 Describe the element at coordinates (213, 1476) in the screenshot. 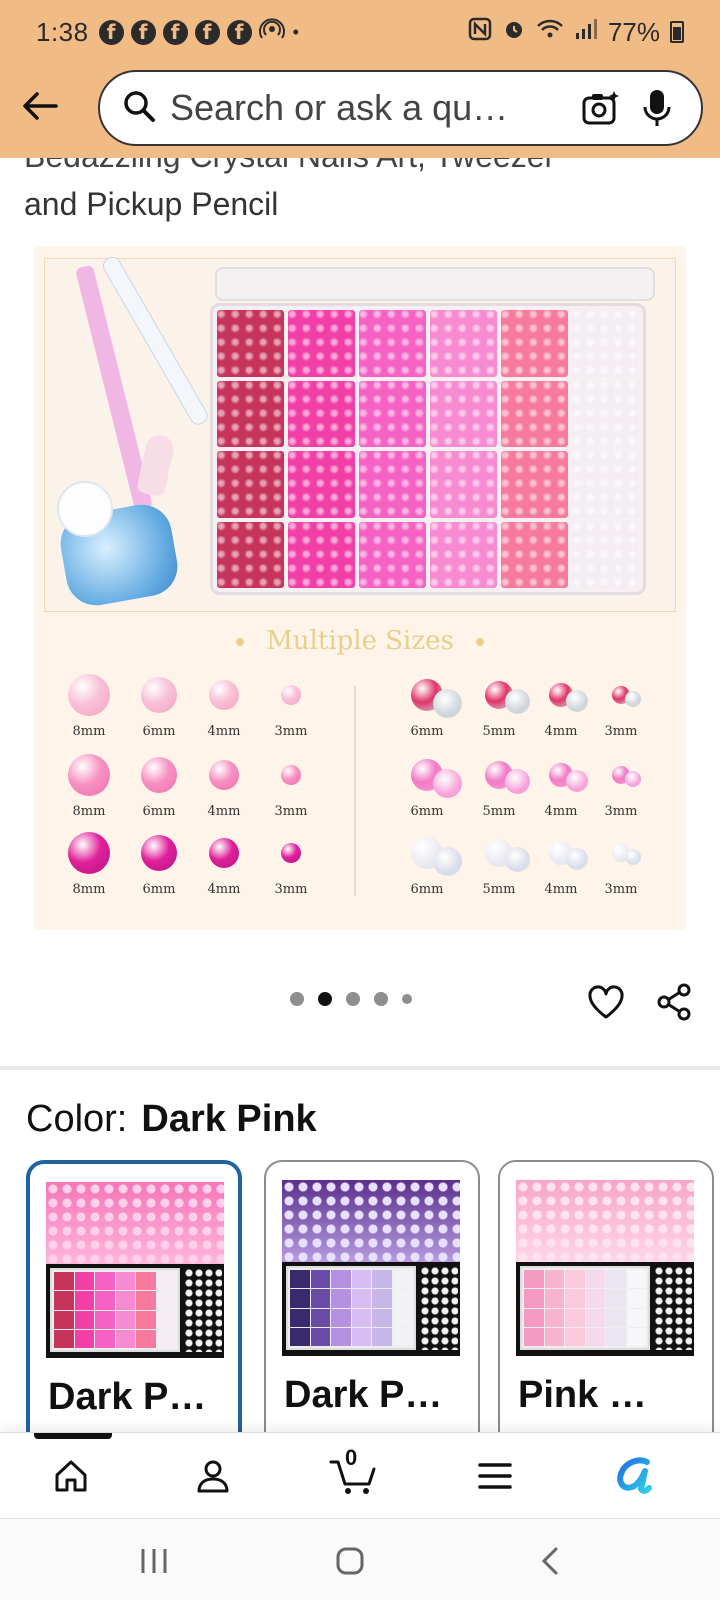

I see `nav-account` at that location.